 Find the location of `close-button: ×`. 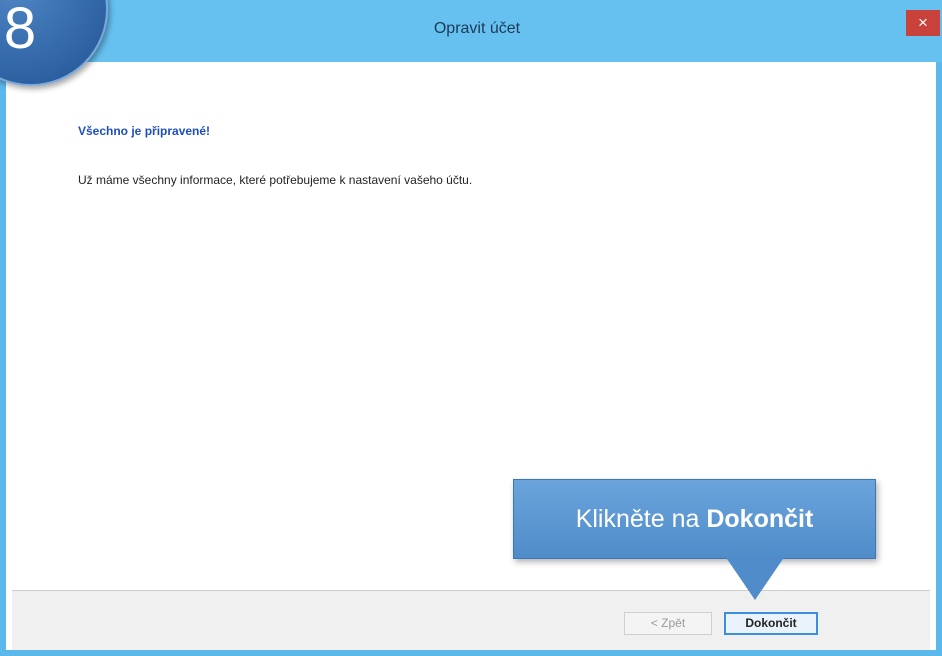

close-button: × is located at coordinates (923, 23).